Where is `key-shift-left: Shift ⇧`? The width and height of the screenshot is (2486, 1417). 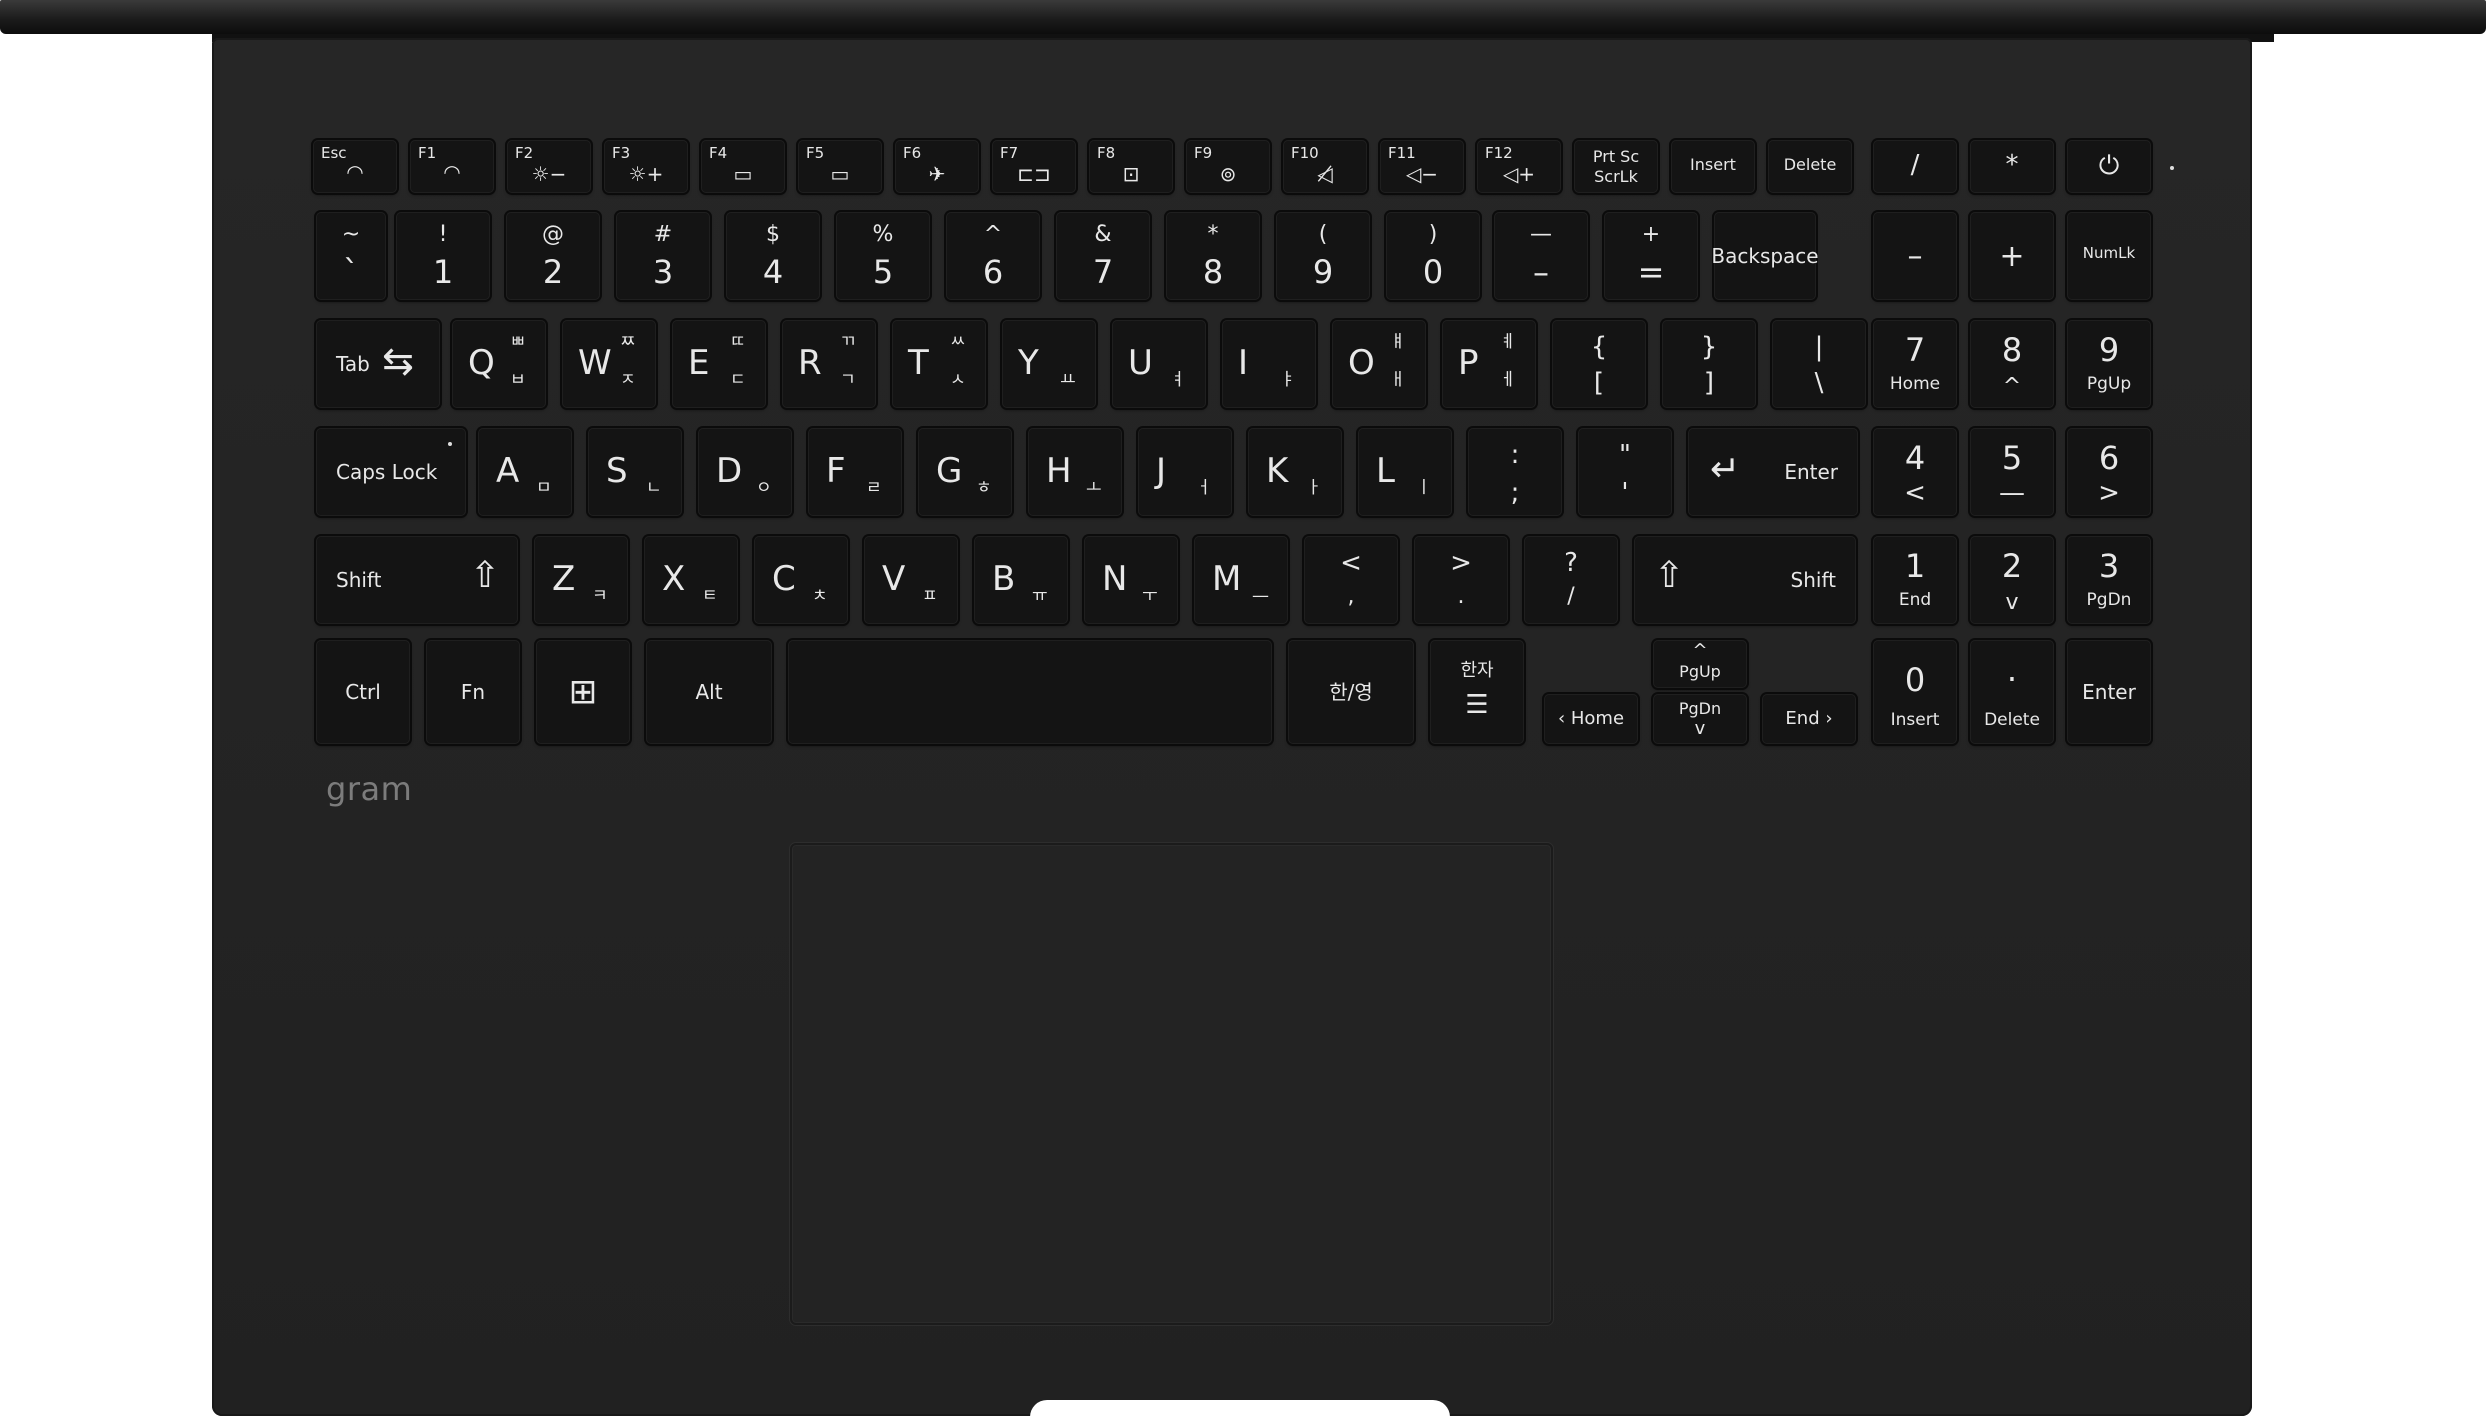
key-shift-left: Shift ⇧ is located at coordinates (417, 580).